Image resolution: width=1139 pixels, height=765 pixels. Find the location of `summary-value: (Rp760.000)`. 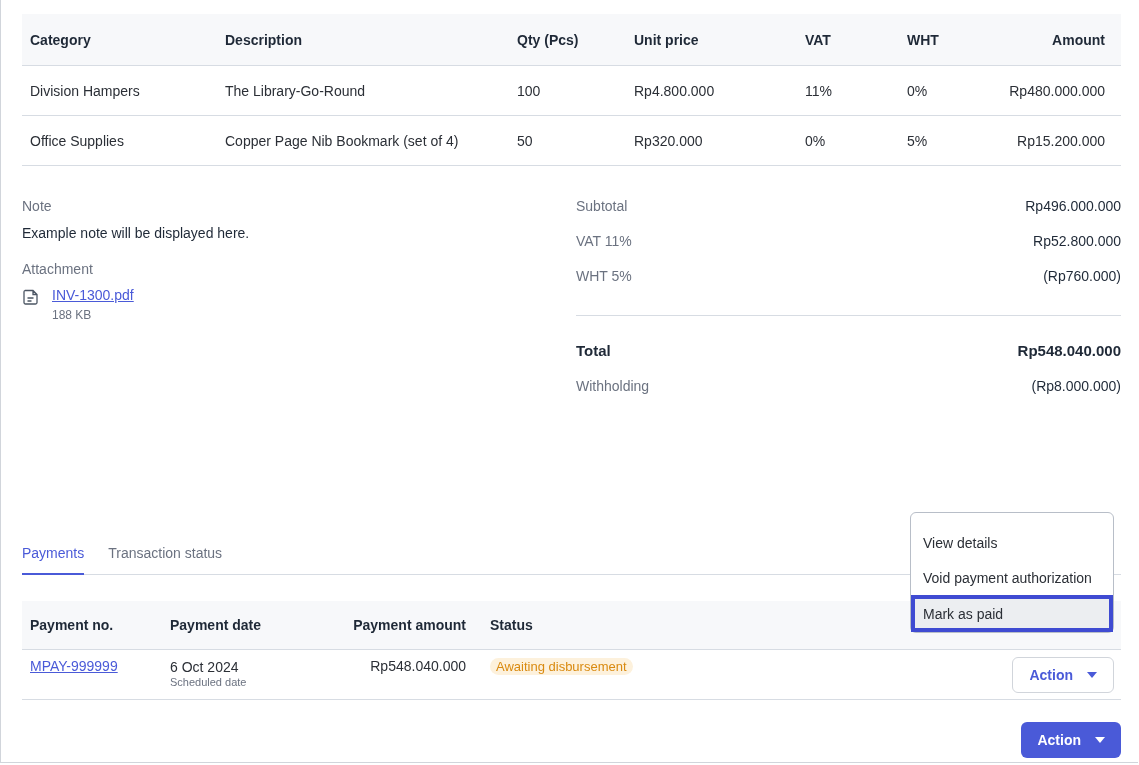

summary-value: (Rp760.000) is located at coordinates (1082, 277).